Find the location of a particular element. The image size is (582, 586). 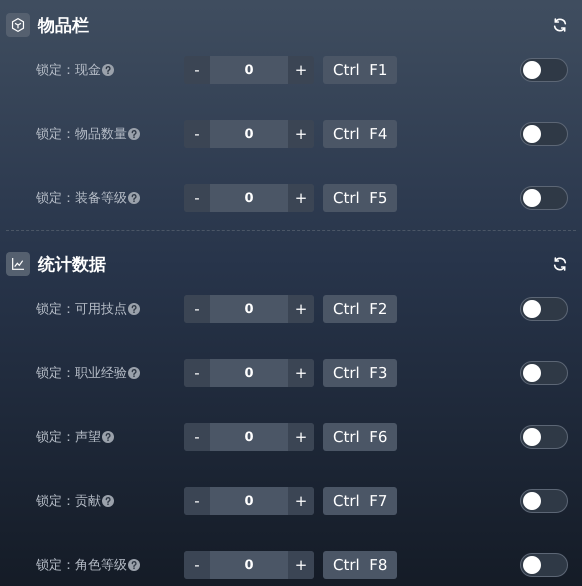

hotkey-button: Ctrl F2 is located at coordinates (360, 309).